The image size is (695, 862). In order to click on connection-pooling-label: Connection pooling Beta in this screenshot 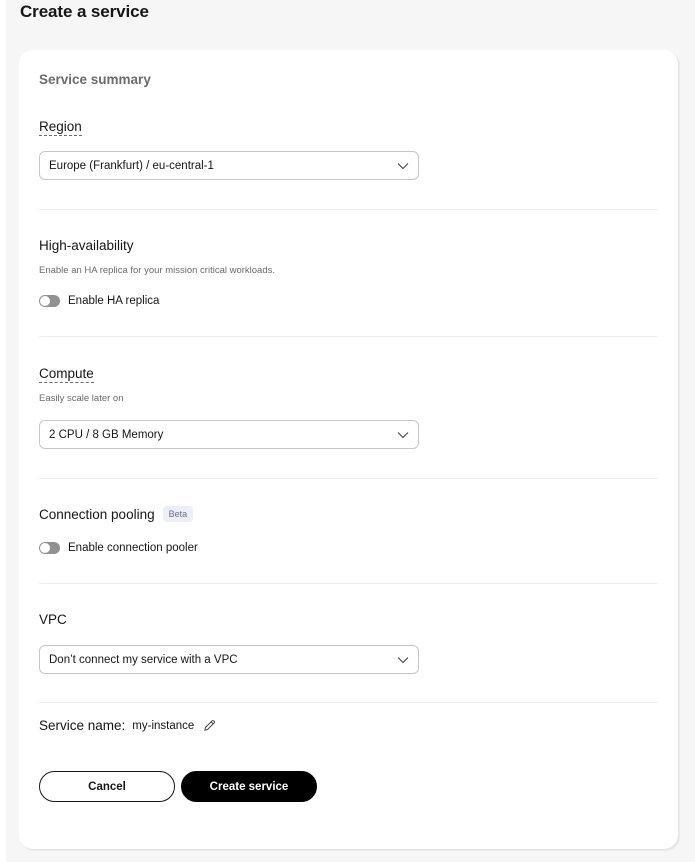, I will do `click(116, 514)`.